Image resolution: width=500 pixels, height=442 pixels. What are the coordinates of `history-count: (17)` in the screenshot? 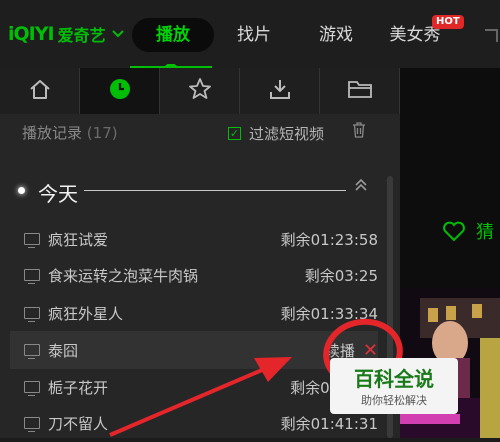 It's located at (102, 133).